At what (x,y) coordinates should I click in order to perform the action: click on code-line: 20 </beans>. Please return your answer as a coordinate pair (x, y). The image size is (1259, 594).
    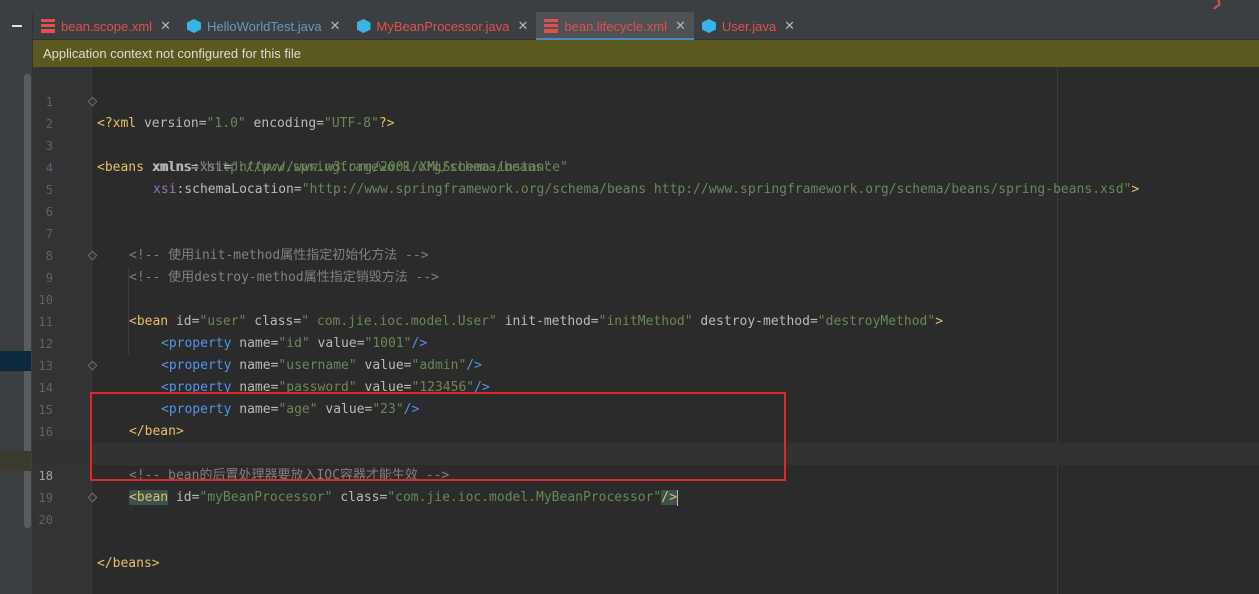
    Looking at the image, I should click on (646, 529).